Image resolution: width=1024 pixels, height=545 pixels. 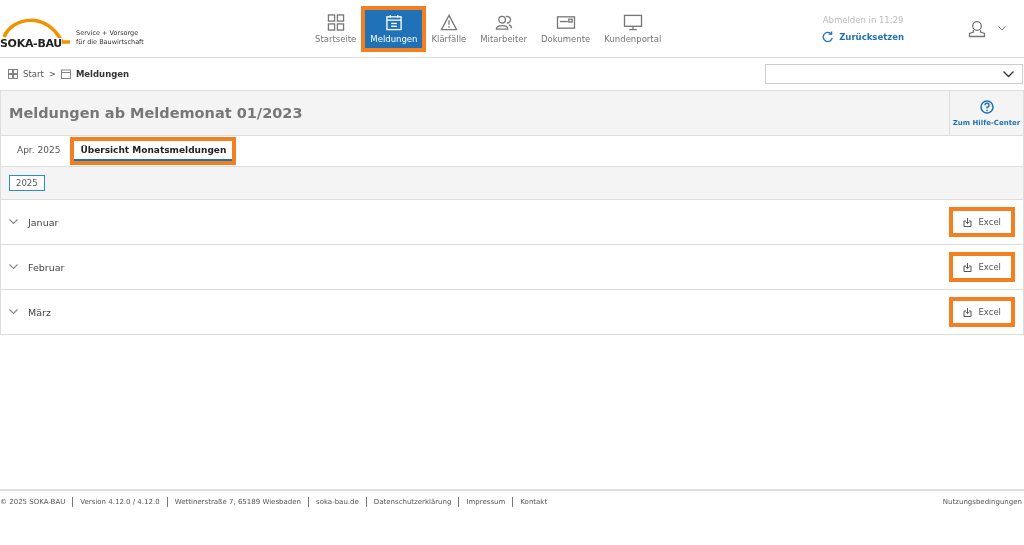 I want to click on logo-text: SOKA-BAU, so click(x=31, y=43).